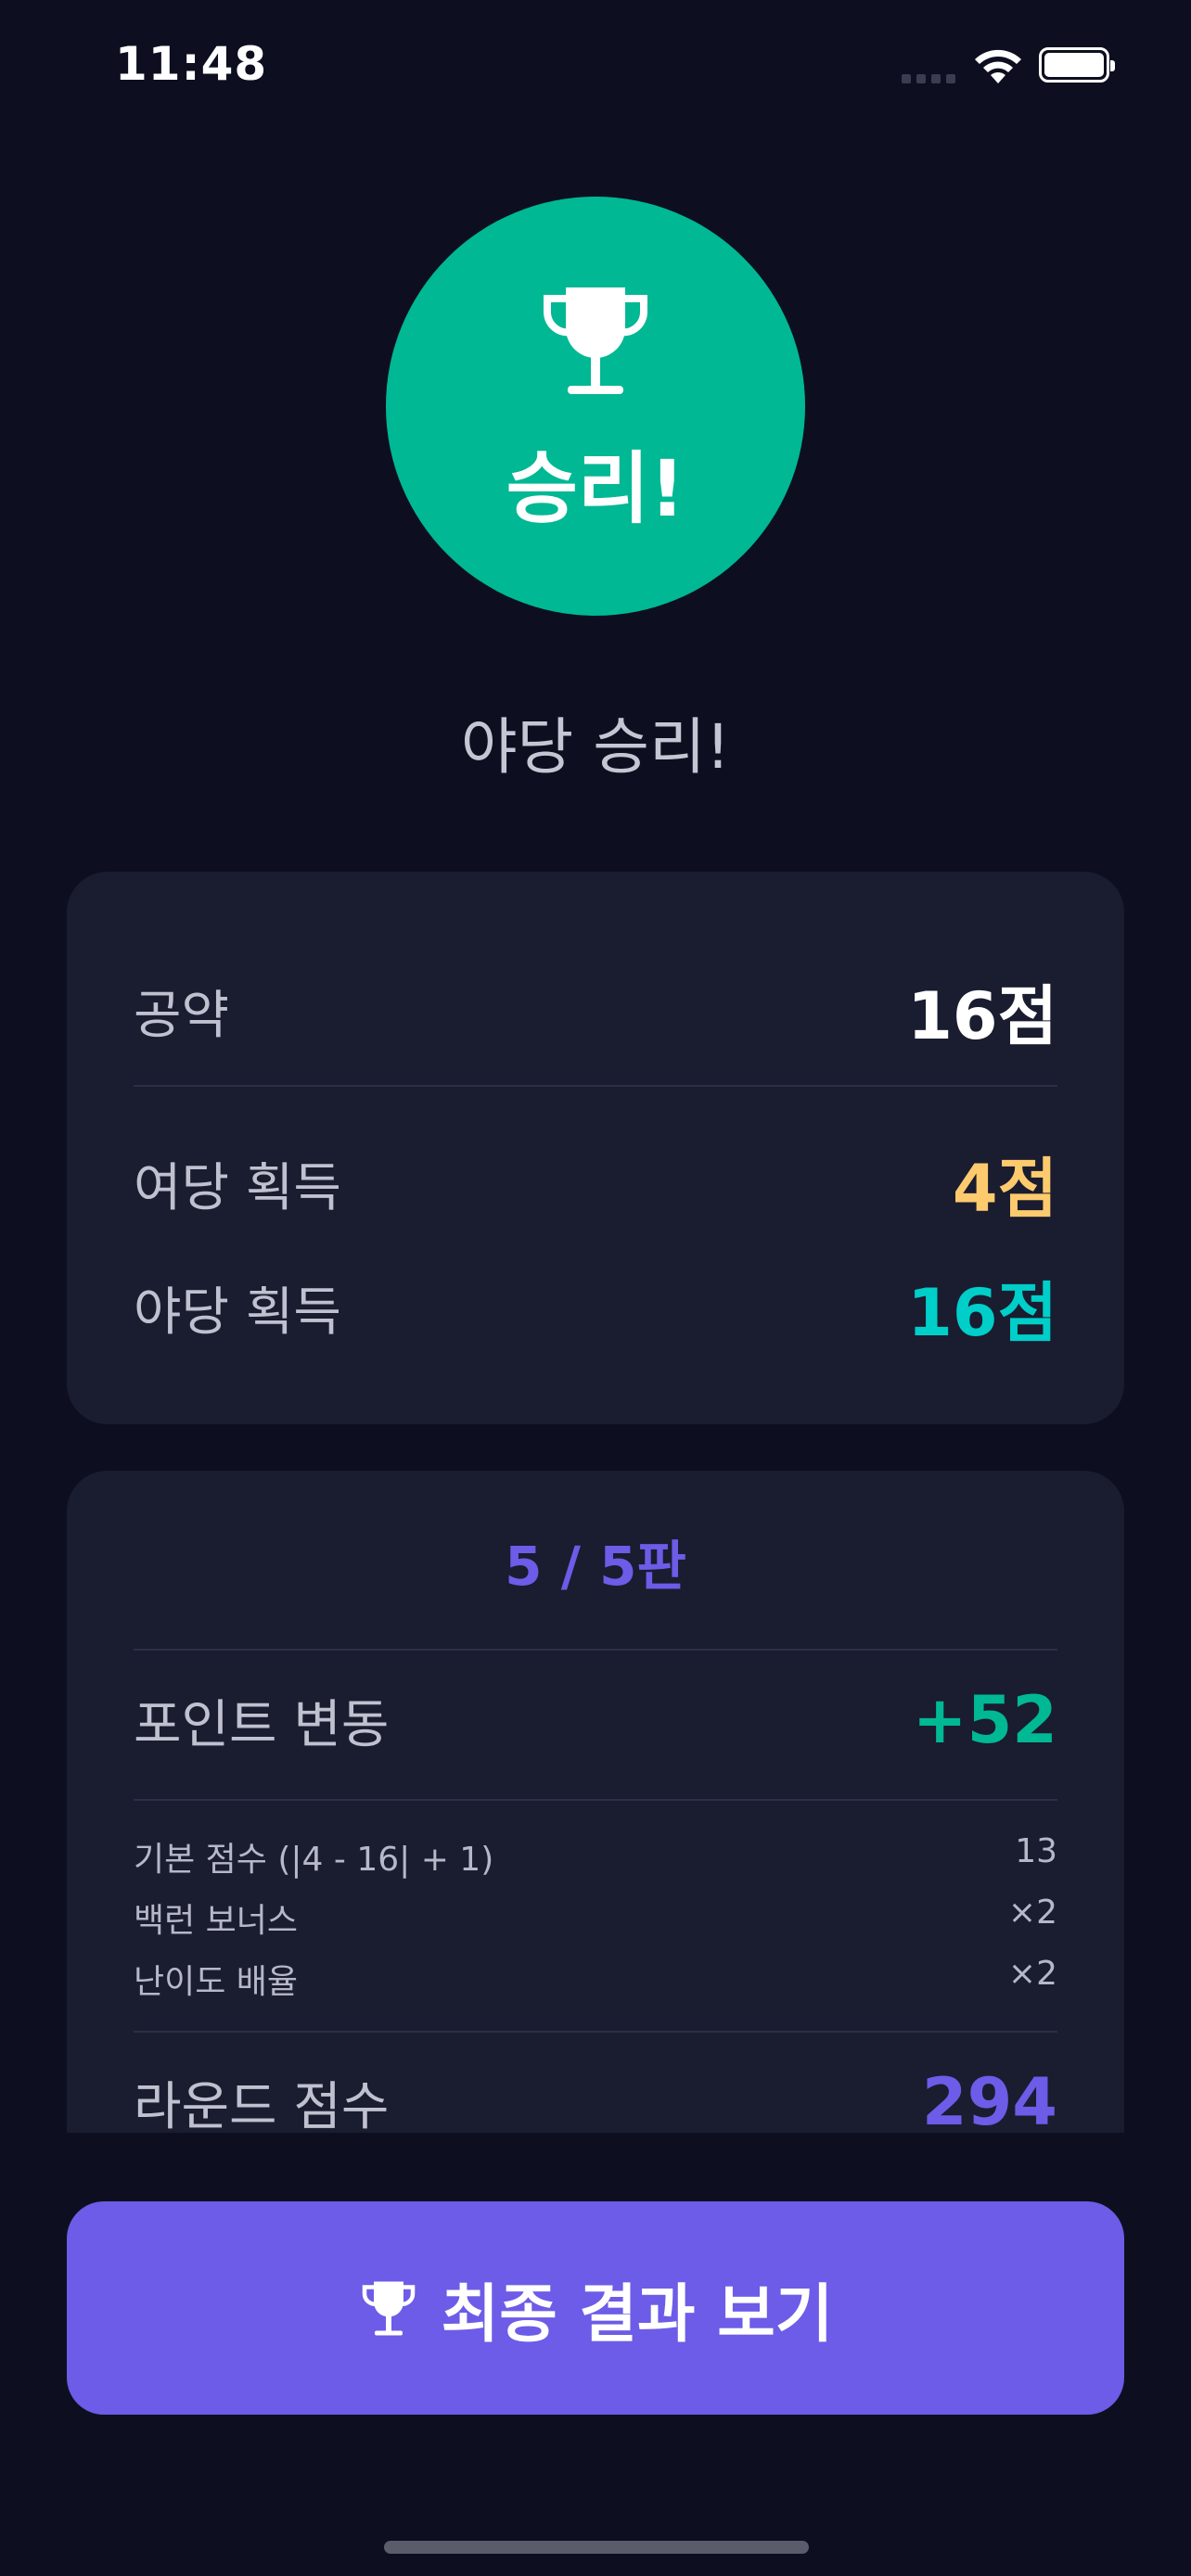  I want to click on point-change-label: 포인트 변동, so click(262, 1725).